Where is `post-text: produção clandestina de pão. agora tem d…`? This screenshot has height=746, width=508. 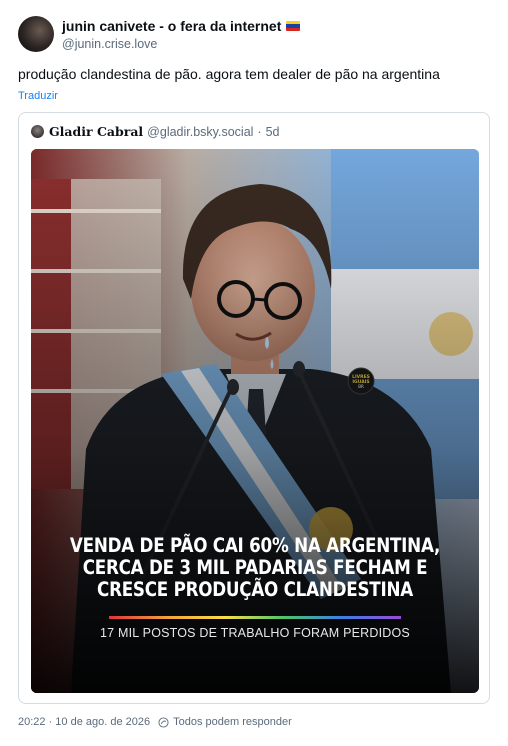 post-text: produção clandestina de pão. agora tem d… is located at coordinates (229, 74).